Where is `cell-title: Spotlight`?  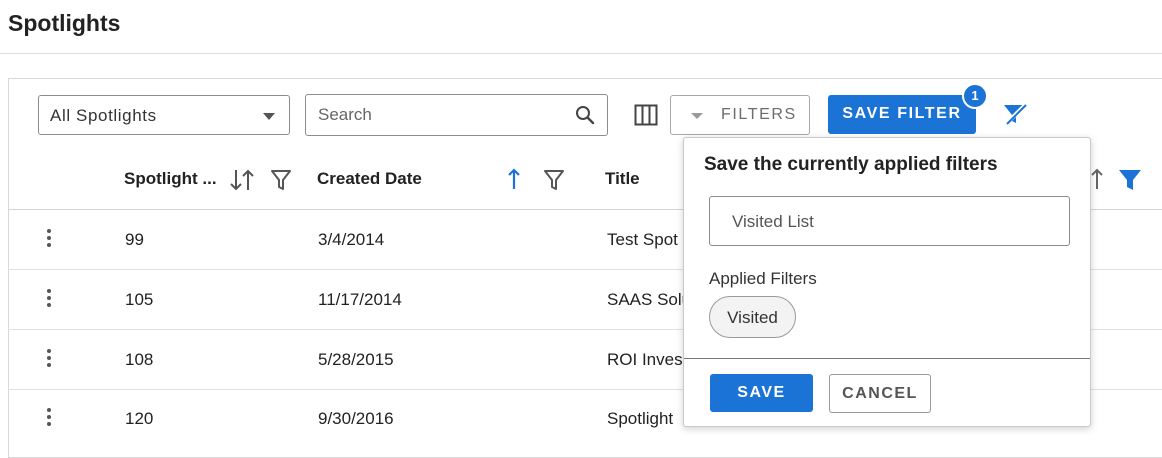 cell-title: Spotlight is located at coordinates (640, 419).